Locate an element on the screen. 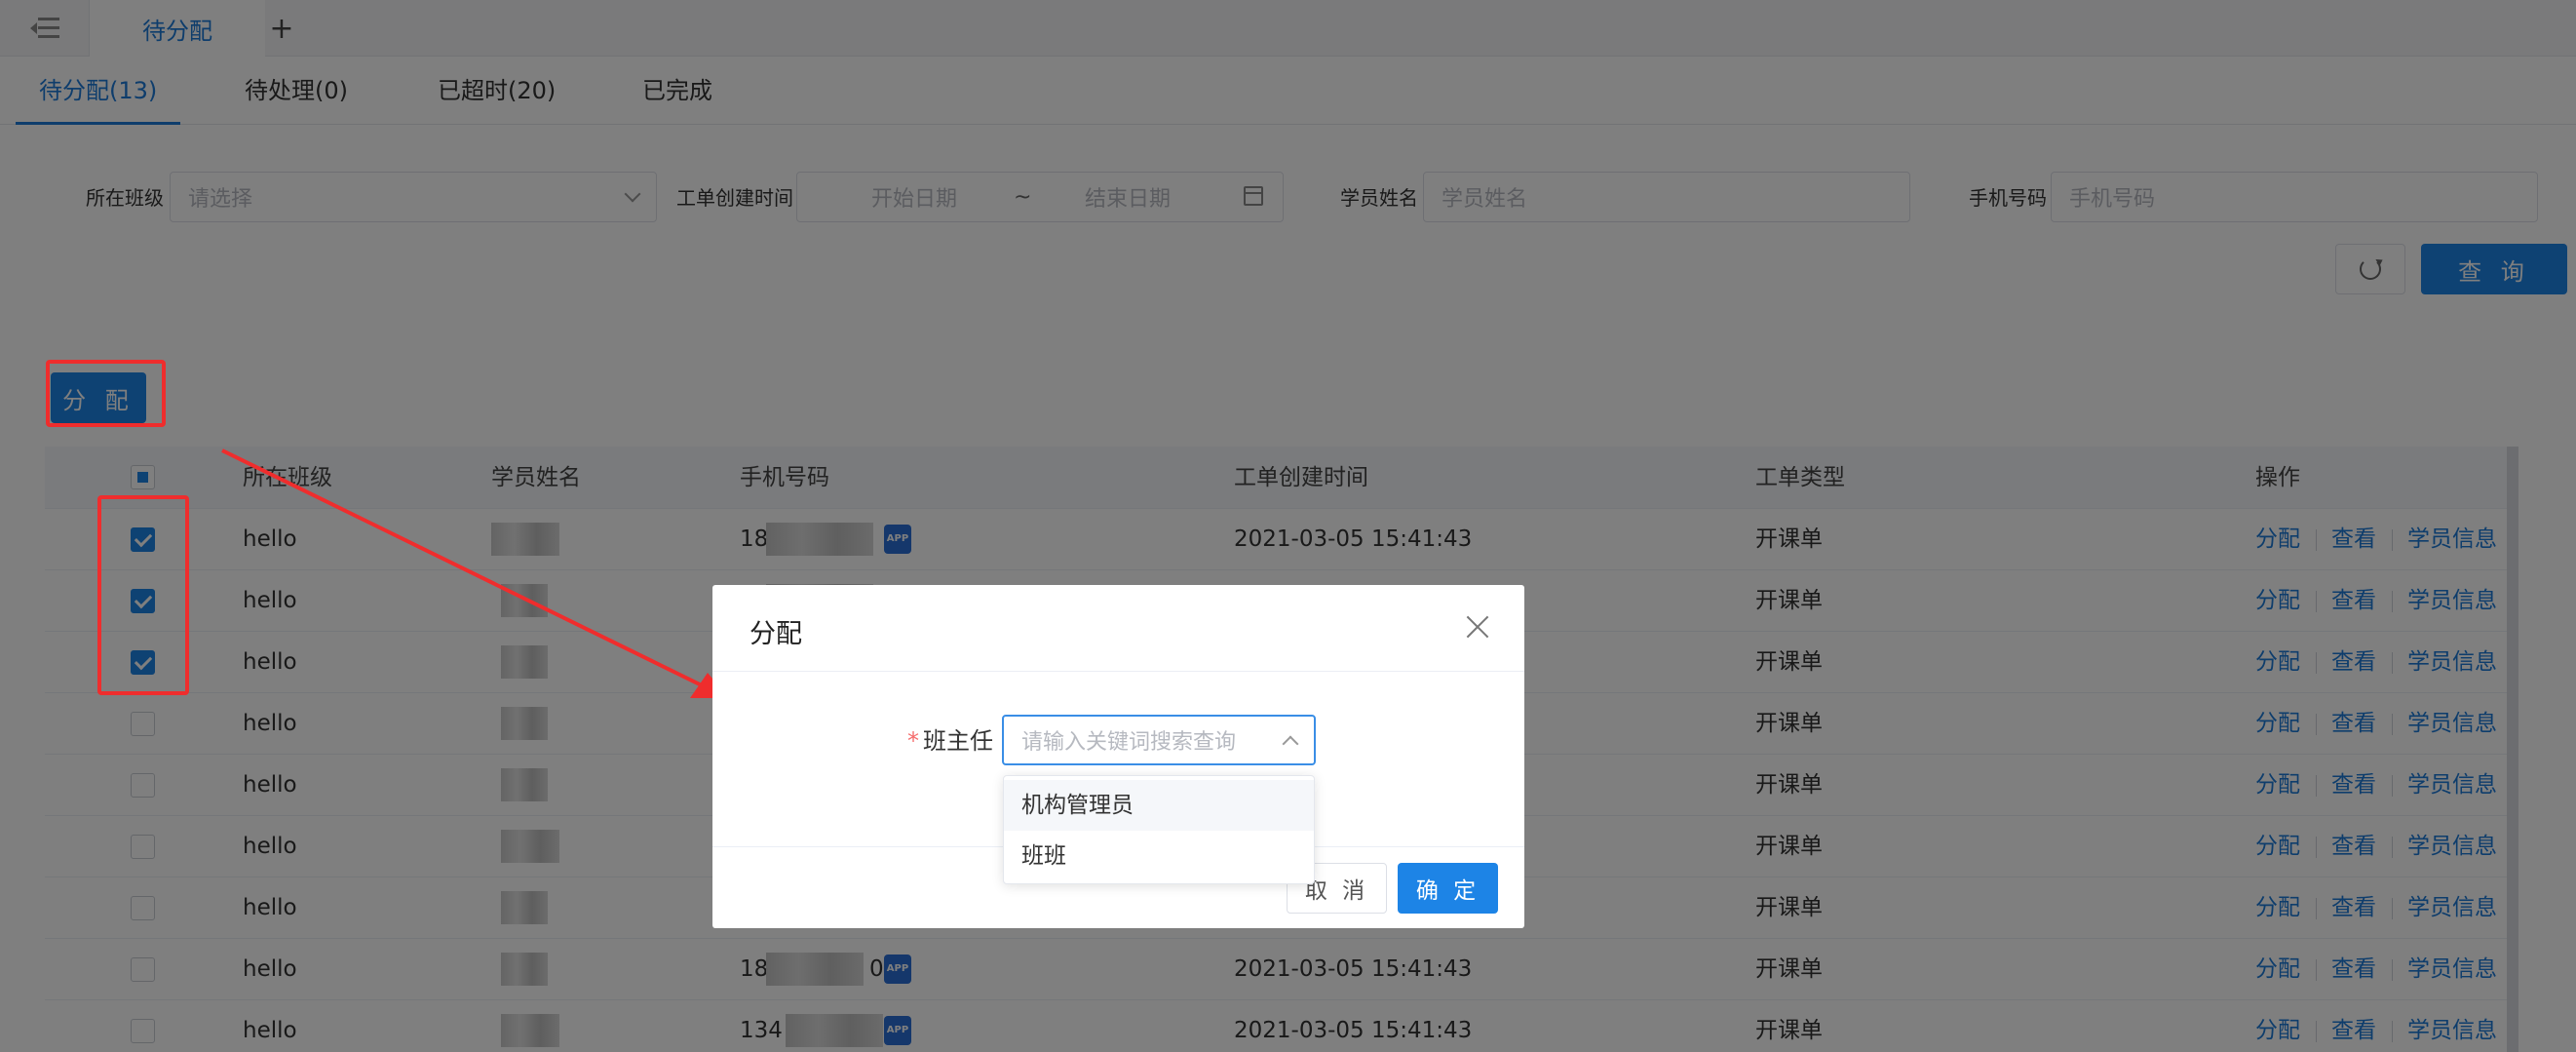 This screenshot has width=2576, height=1052. dialog-title: 分配 is located at coordinates (776, 634).